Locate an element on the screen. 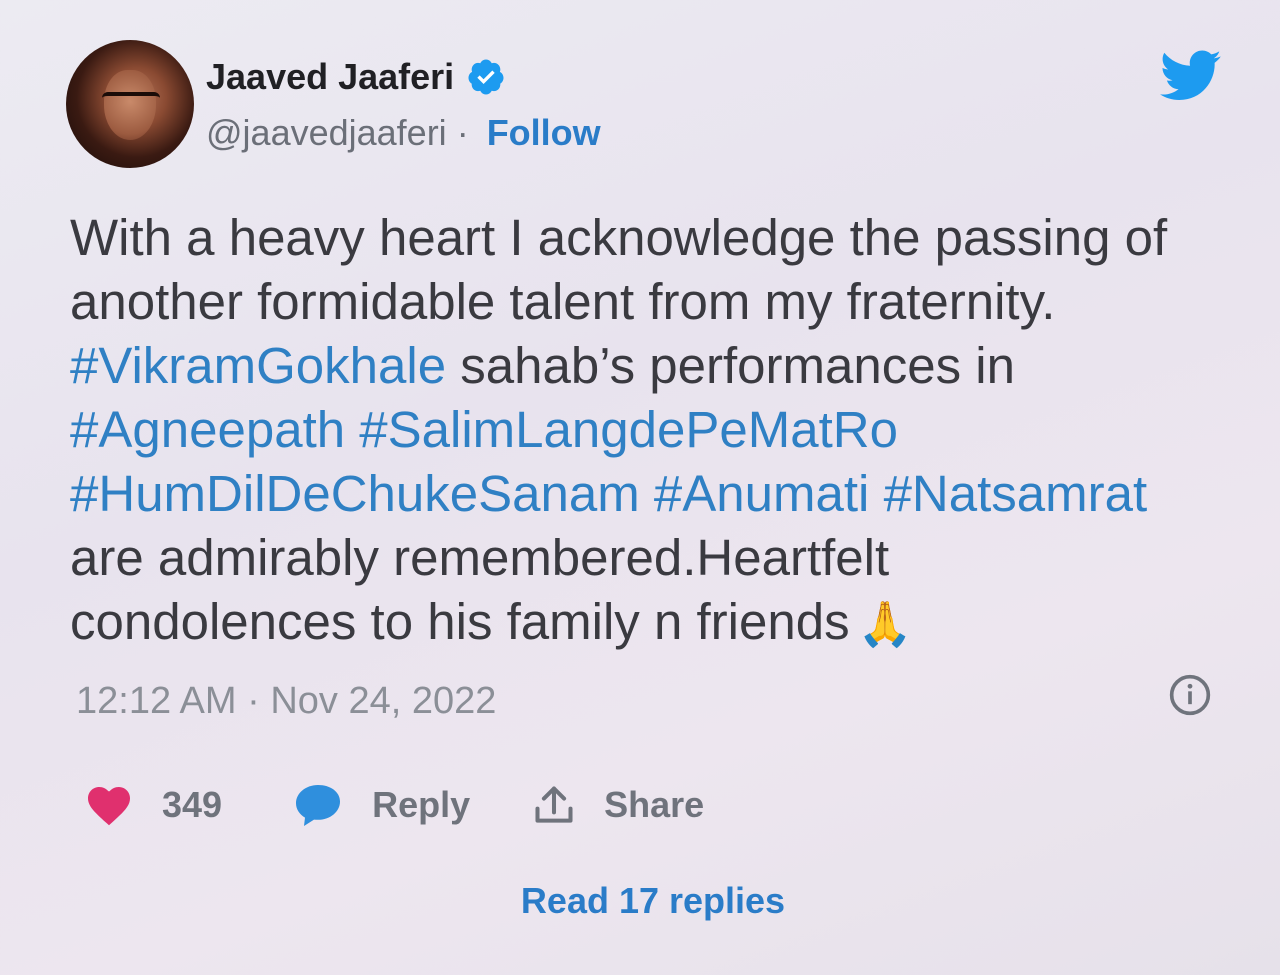 The height and width of the screenshot is (975, 1280). avatar is located at coordinates (130, 104).